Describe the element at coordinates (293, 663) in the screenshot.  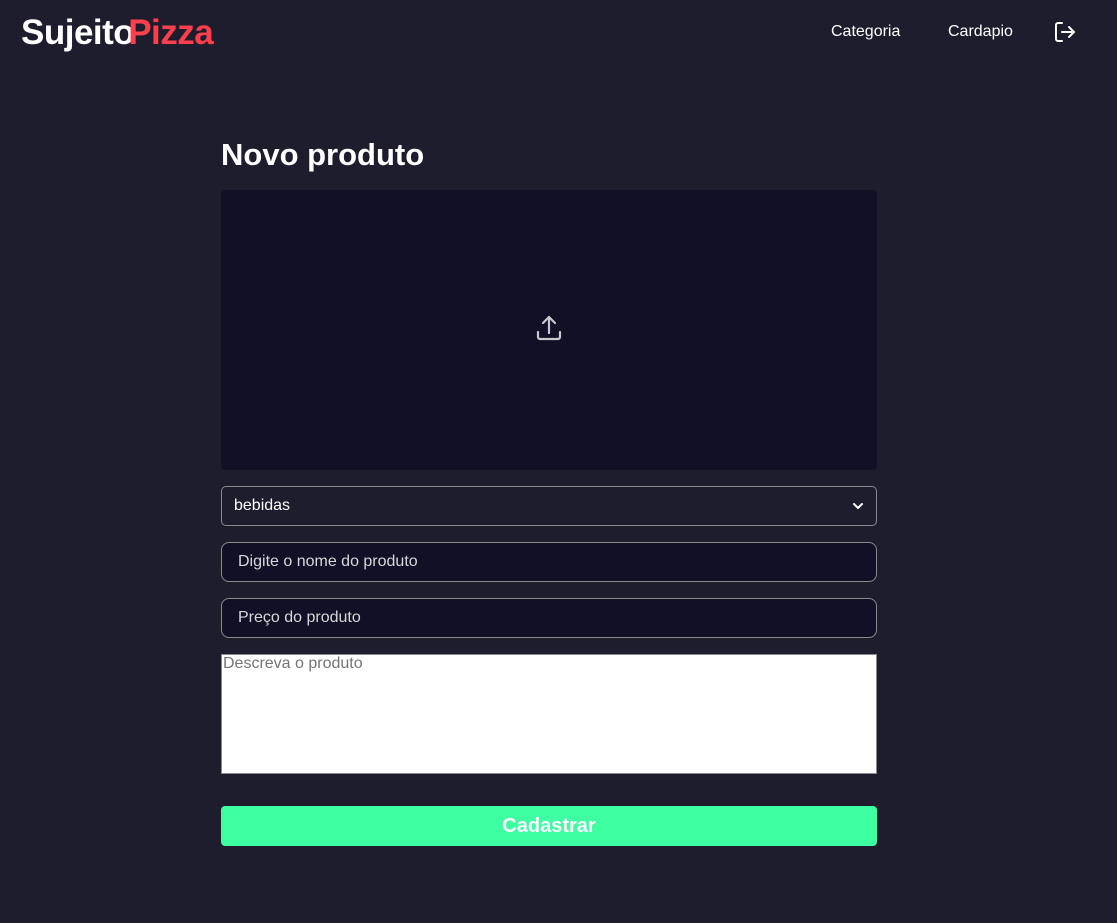
I see `product-description-placeholder: Descreva o produto` at that location.